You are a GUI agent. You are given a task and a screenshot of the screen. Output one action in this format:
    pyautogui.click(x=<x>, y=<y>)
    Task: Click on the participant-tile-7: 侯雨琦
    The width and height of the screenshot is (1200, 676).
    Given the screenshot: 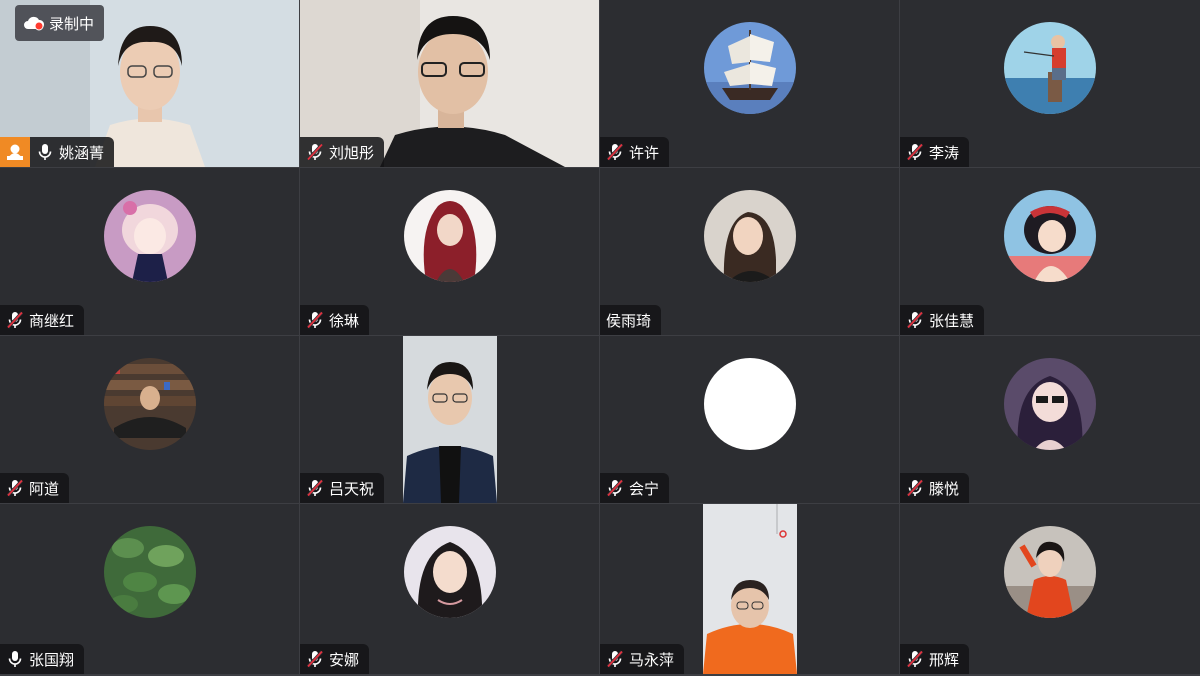 What is the action you would take?
    pyautogui.click(x=749, y=251)
    